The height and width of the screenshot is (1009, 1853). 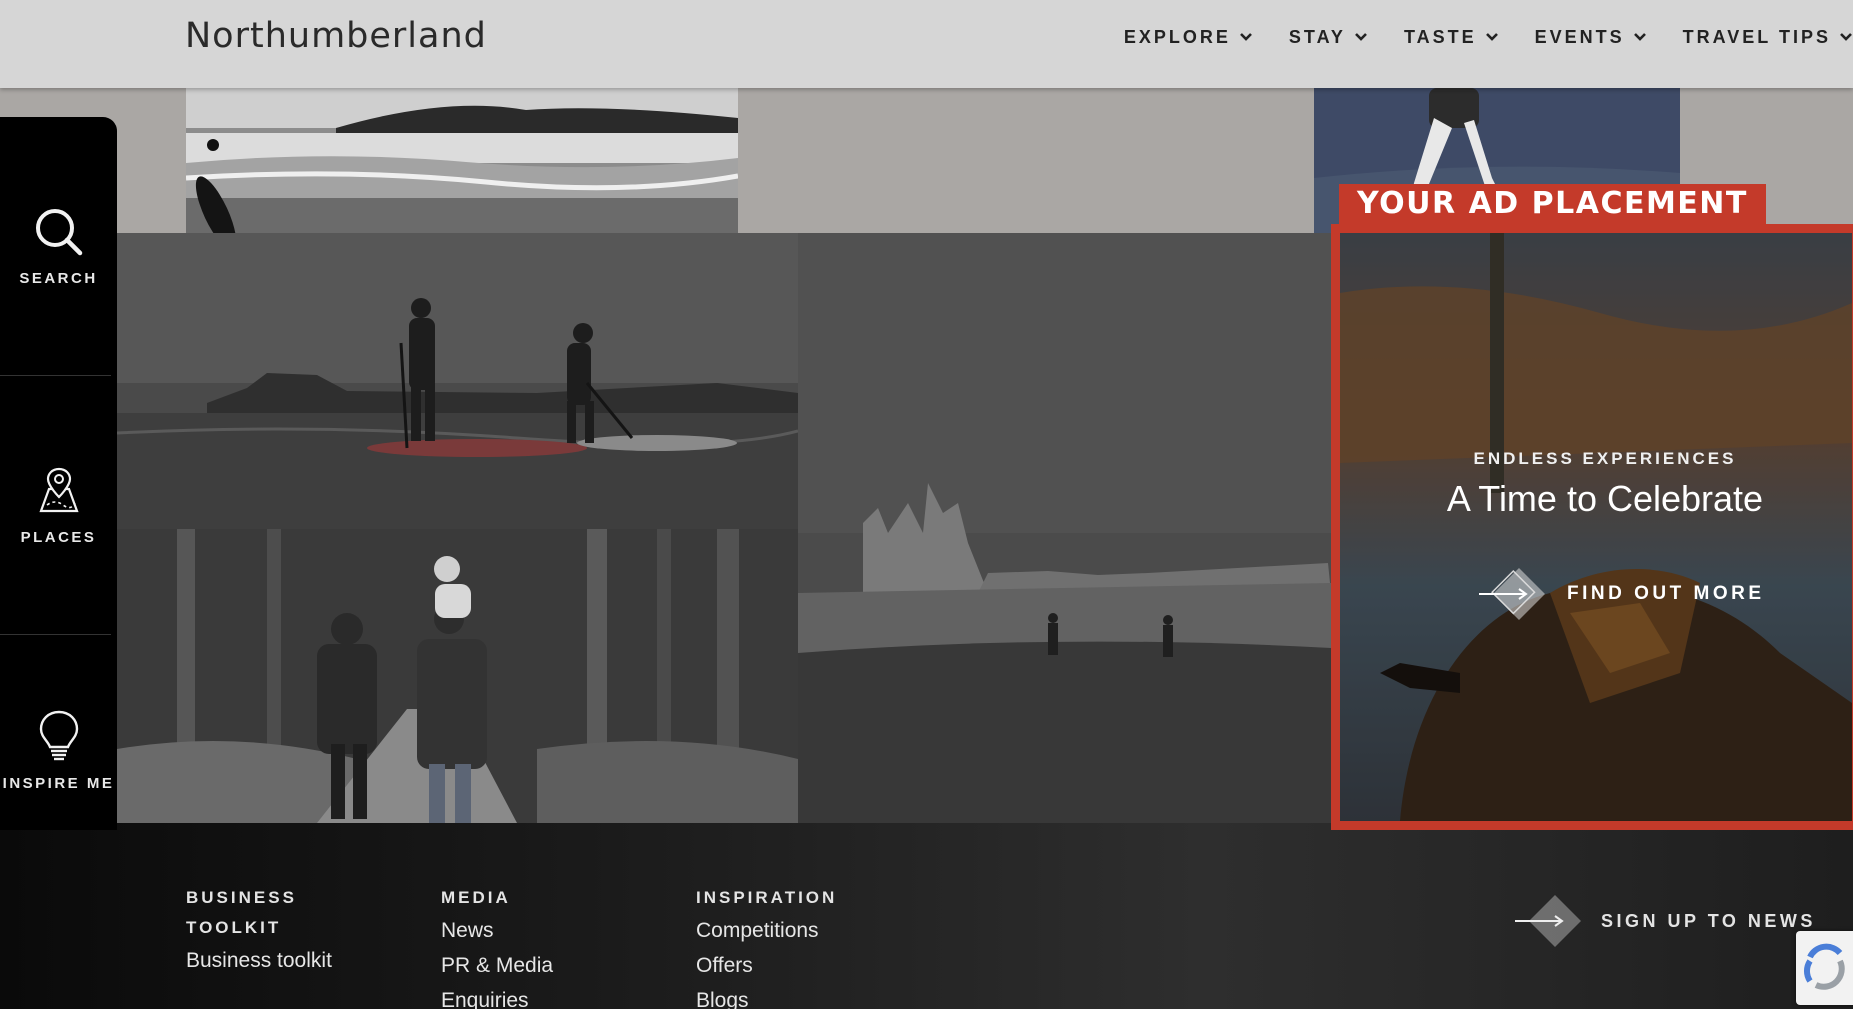 What do you see at coordinates (1605, 498) in the screenshot?
I see `ad-title: A Time to Celebrate` at bounding box center [1605, 498].